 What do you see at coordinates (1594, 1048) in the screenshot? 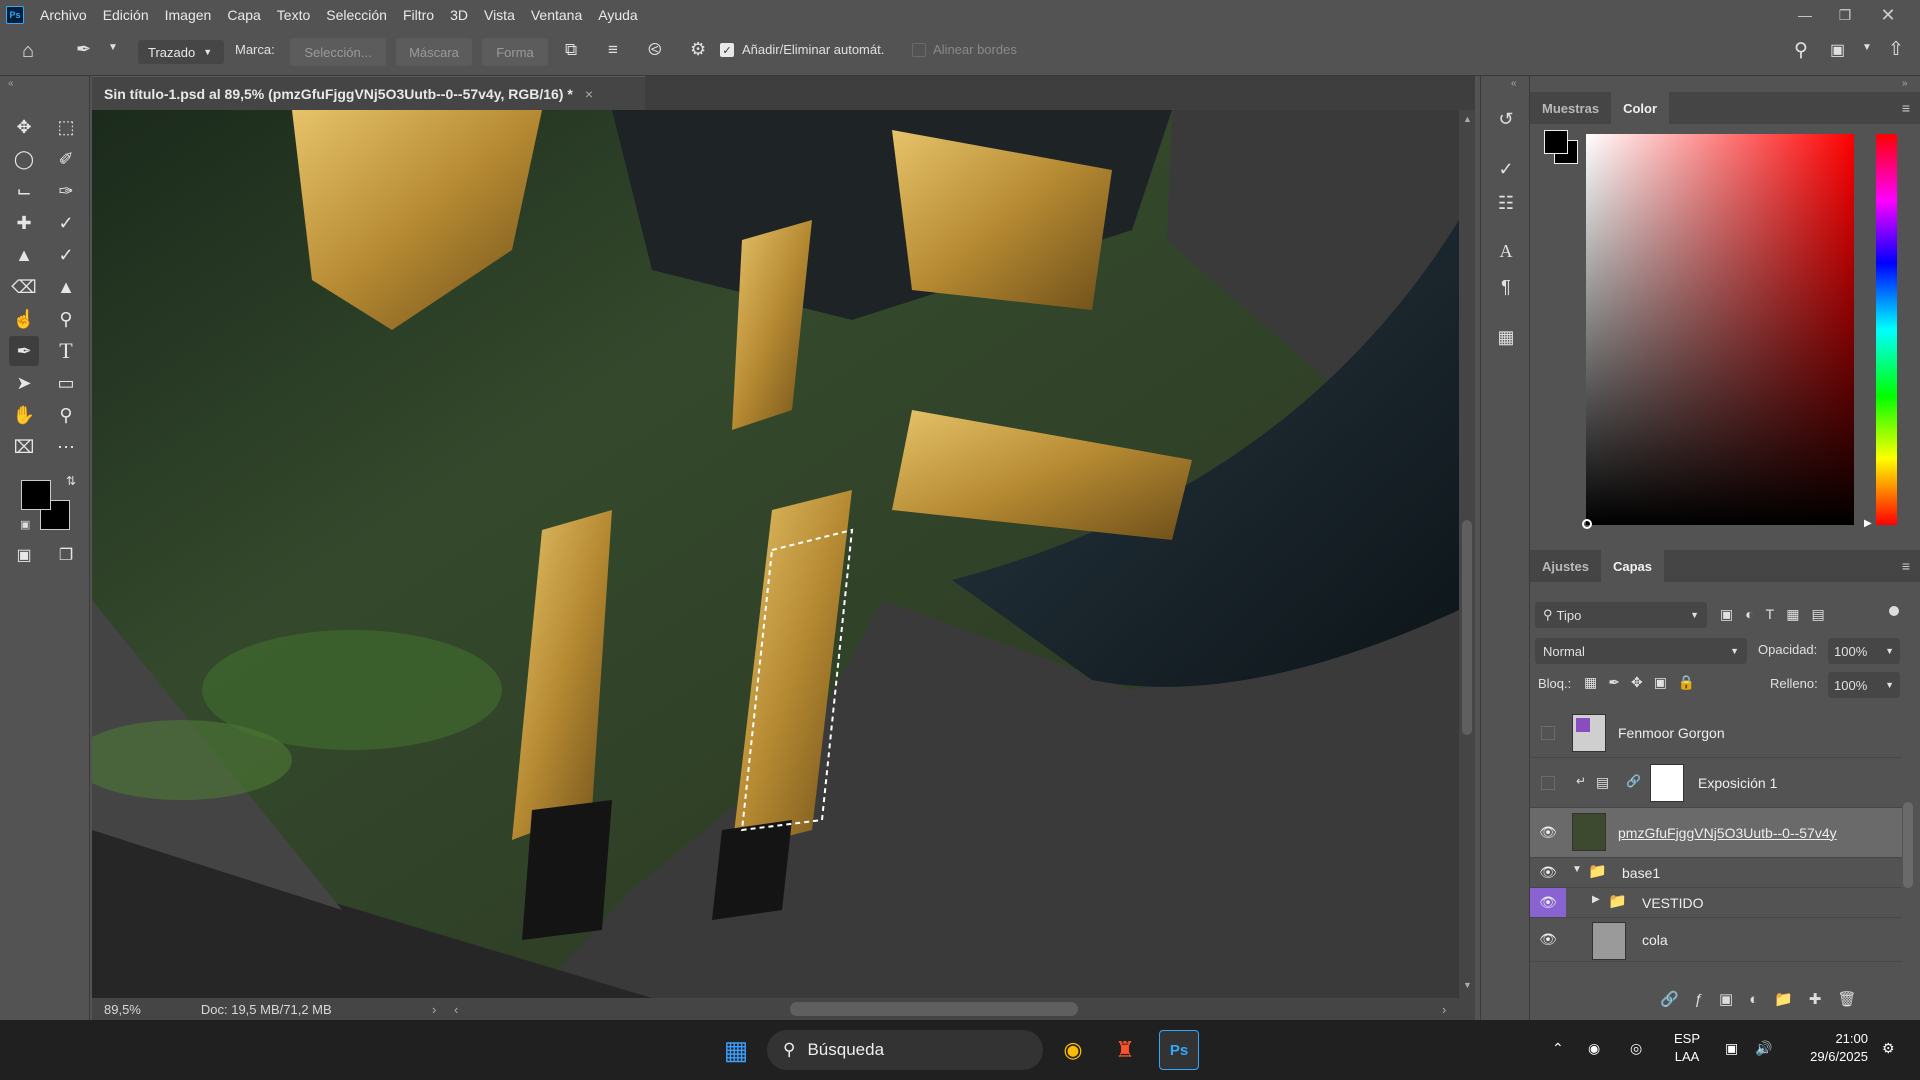
I see `discord-icon: ◉` at bounding box center [1594, 1048].